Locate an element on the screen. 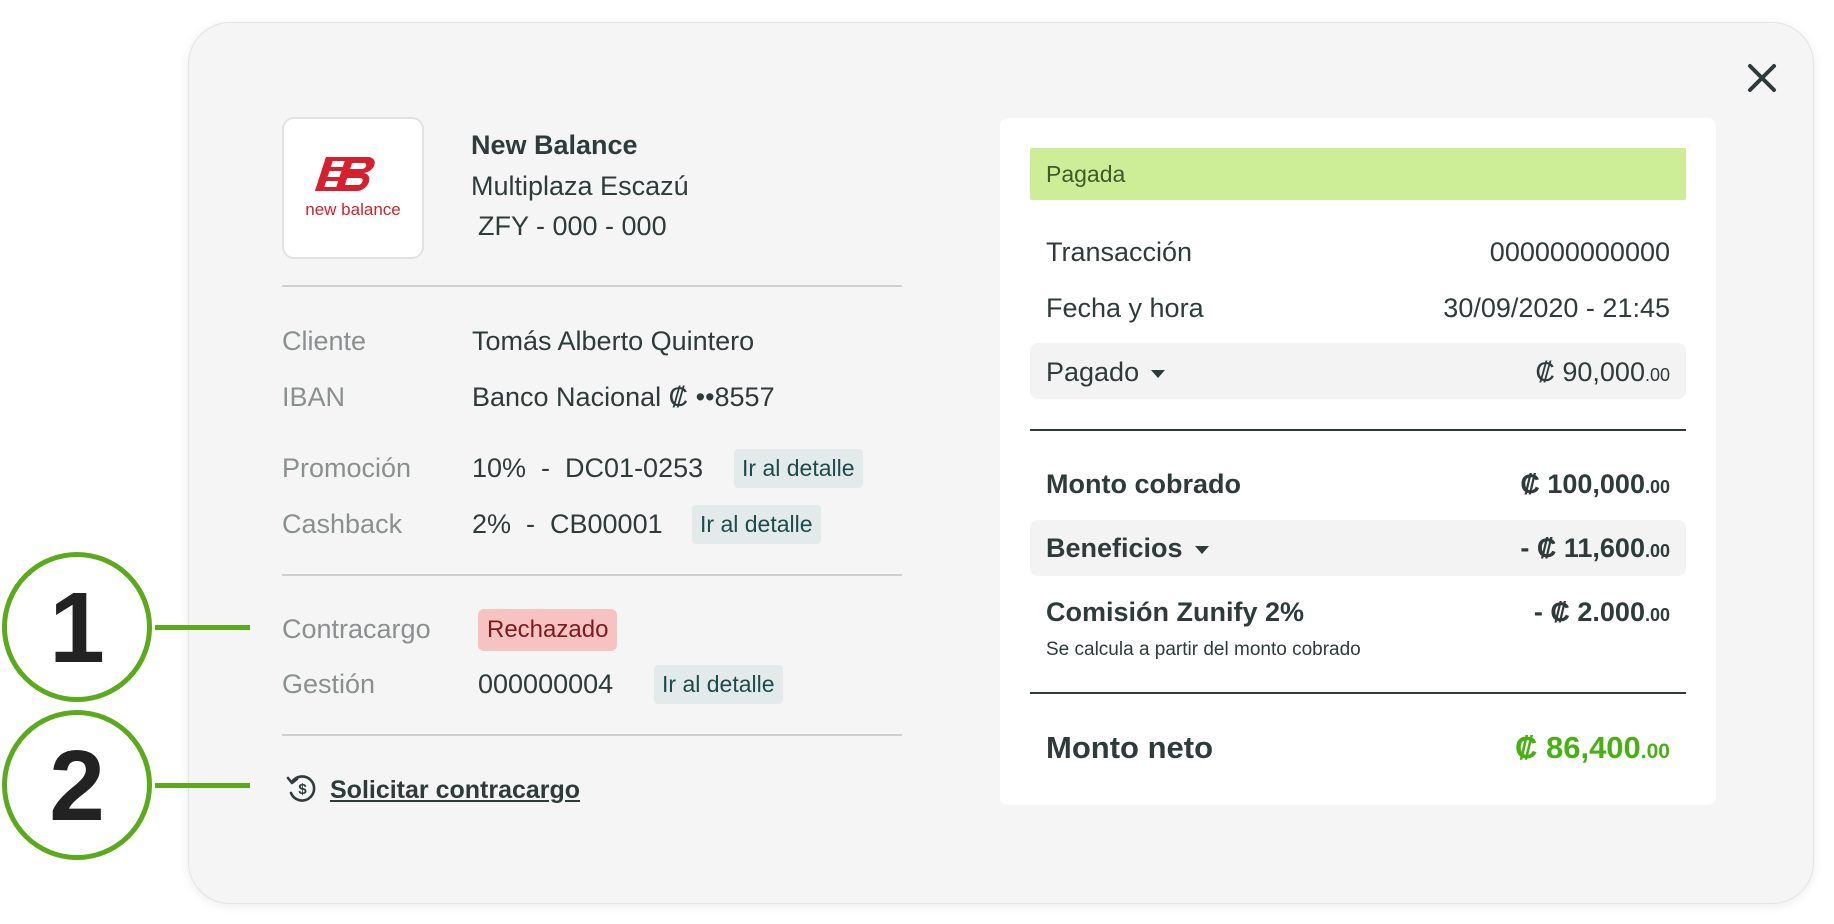 The height and width of the screenshot is (924, 1834). iban-label: IBAN is located at coordinates (314, 397).